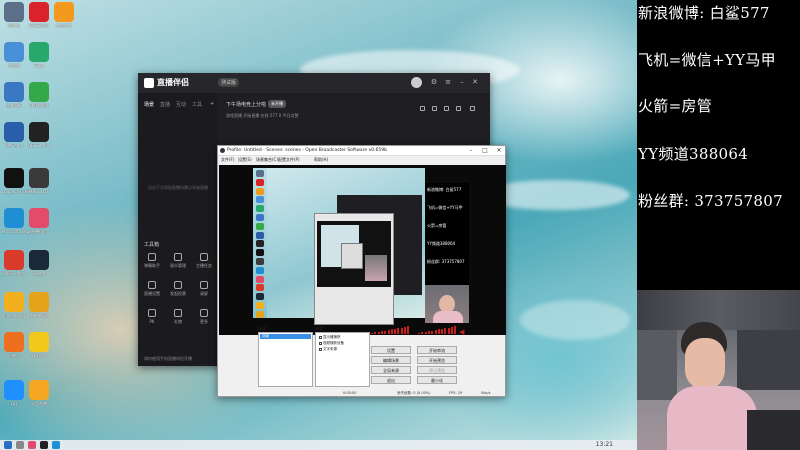 This screenshot has height=450, width=800. What do you see at coordinates (438, 330) in the screenshot?
I see `desktop-volume-meter` at bounding box center [438, 330].